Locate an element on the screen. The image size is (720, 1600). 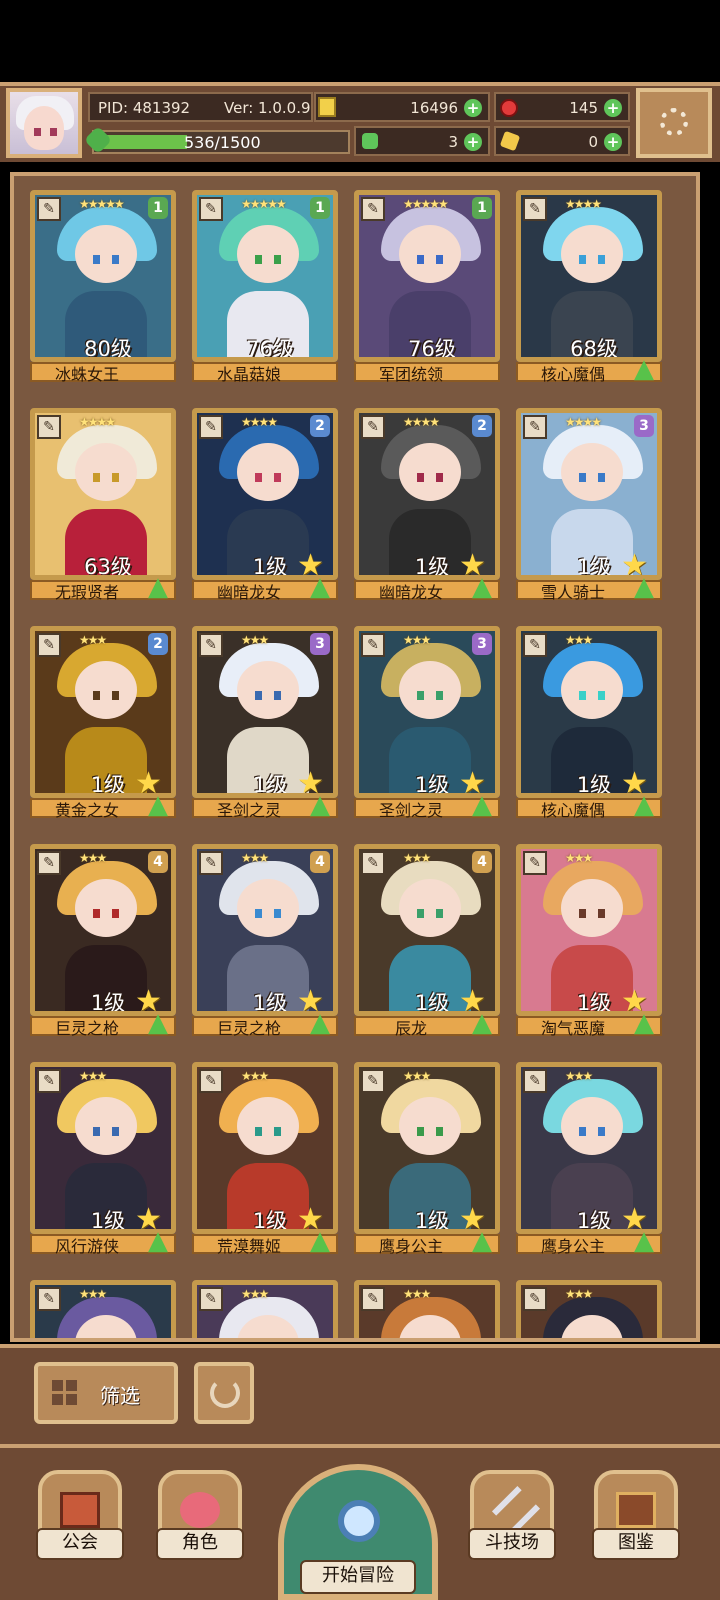
crossed-swords-icon is located at coordinates (516, 1510).